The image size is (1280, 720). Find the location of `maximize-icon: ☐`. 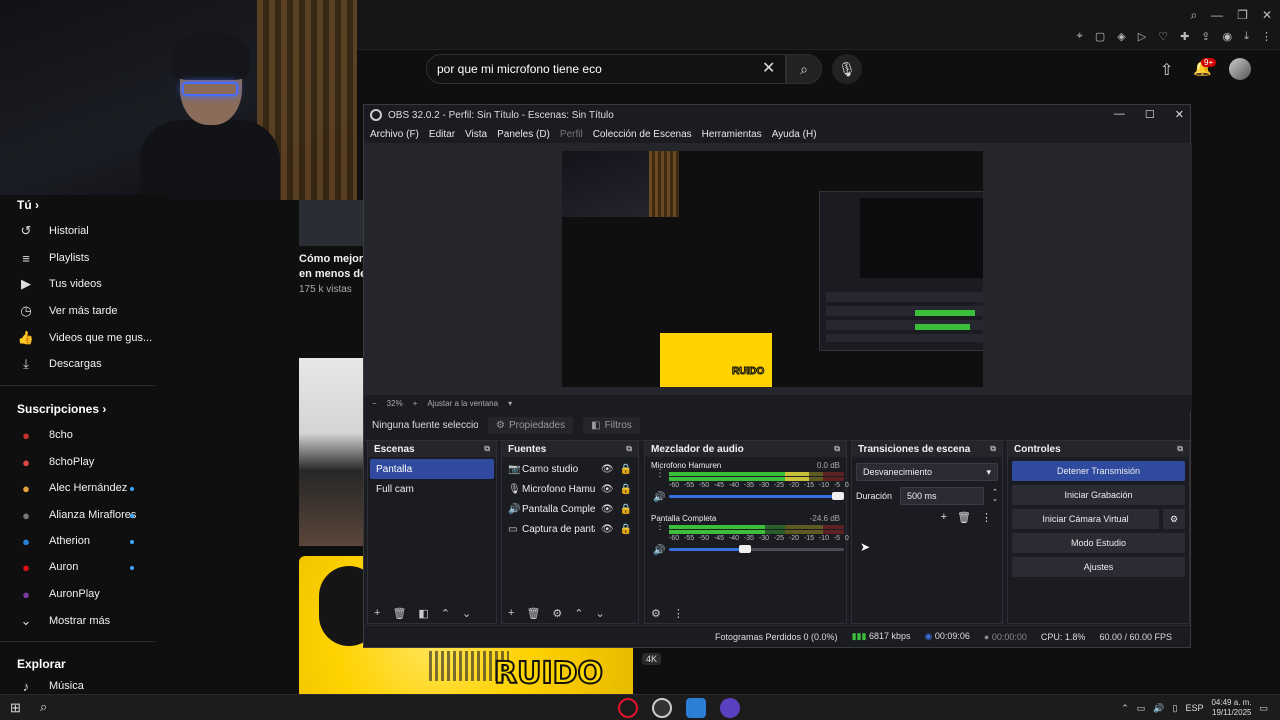

maximize-icon: ☐ is located at coordinates (1150, 114).